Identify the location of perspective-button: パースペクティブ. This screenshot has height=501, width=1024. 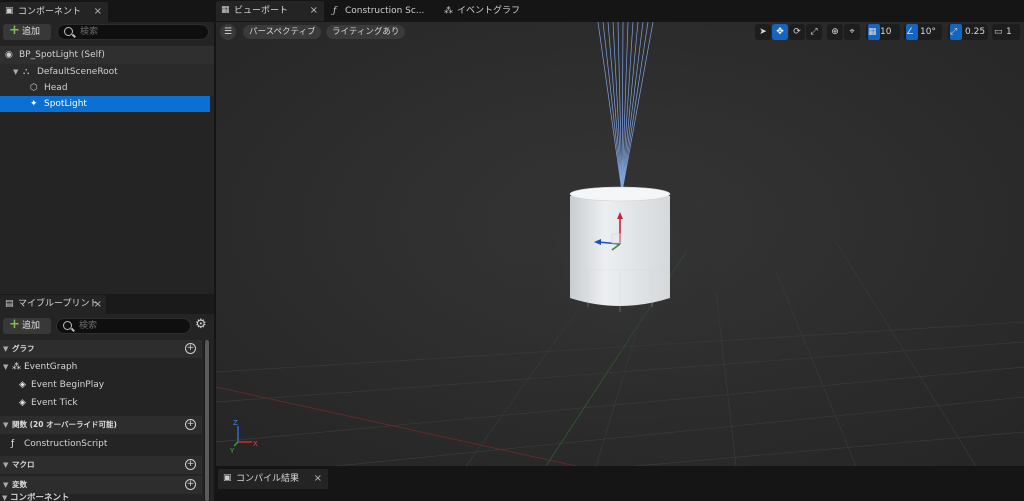
(282, 32).